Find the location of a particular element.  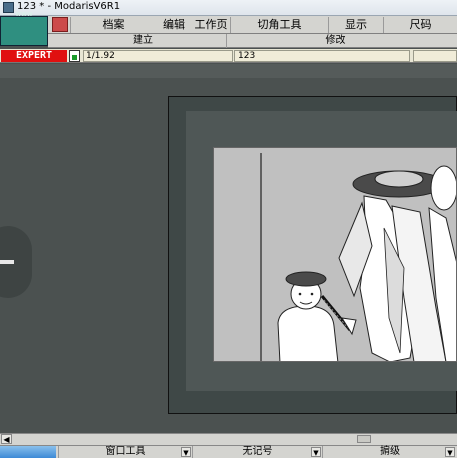

hat-crown is located at coordinates (399, 179).